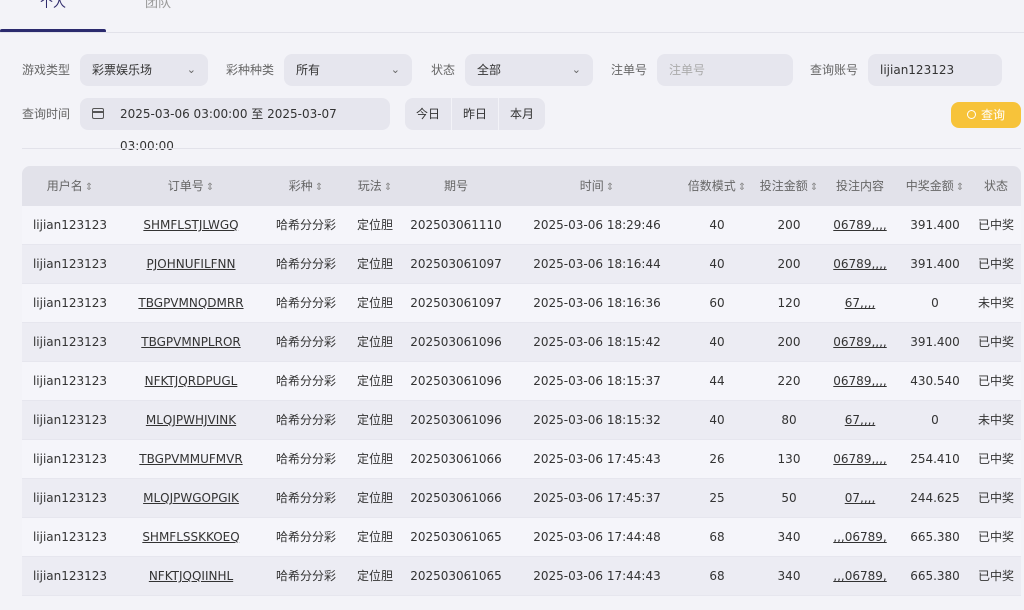 The width and height of the screenshot is (1024, 610). I want to click on cell-order: TBGPVMNPLROR, so click(191, 342).